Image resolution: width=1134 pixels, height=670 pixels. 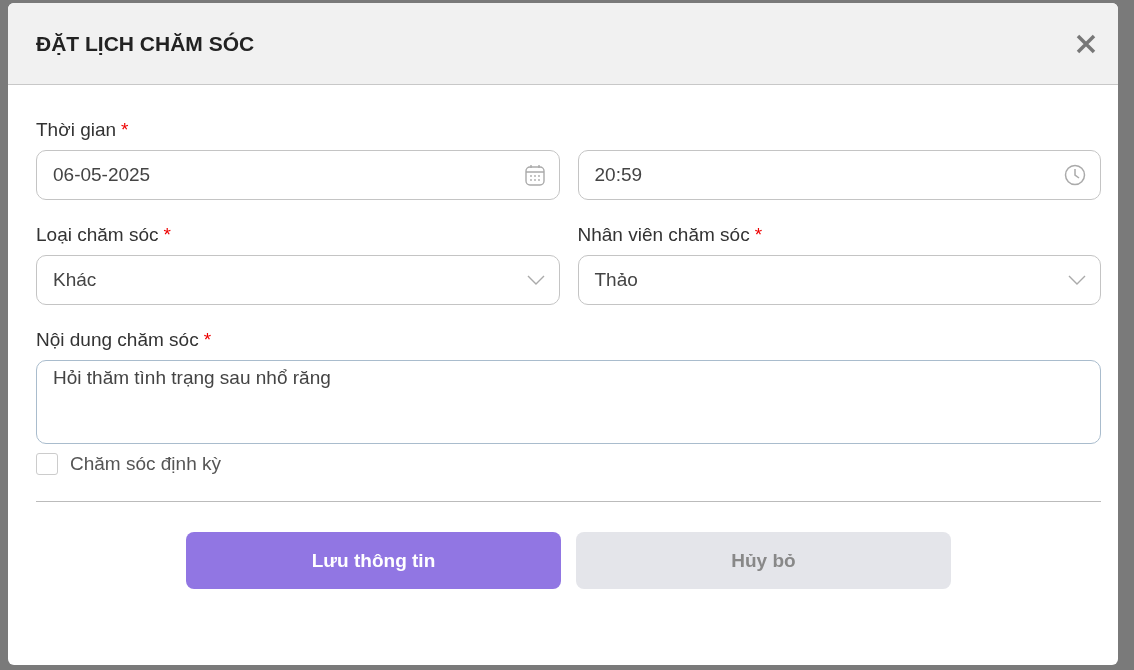 What do you see at coordinates (145, 43) in the screenshot?
I see `dialog-title: ĐẶT LỊCH CHĂM SÓC` at bounding box center [145, 43].